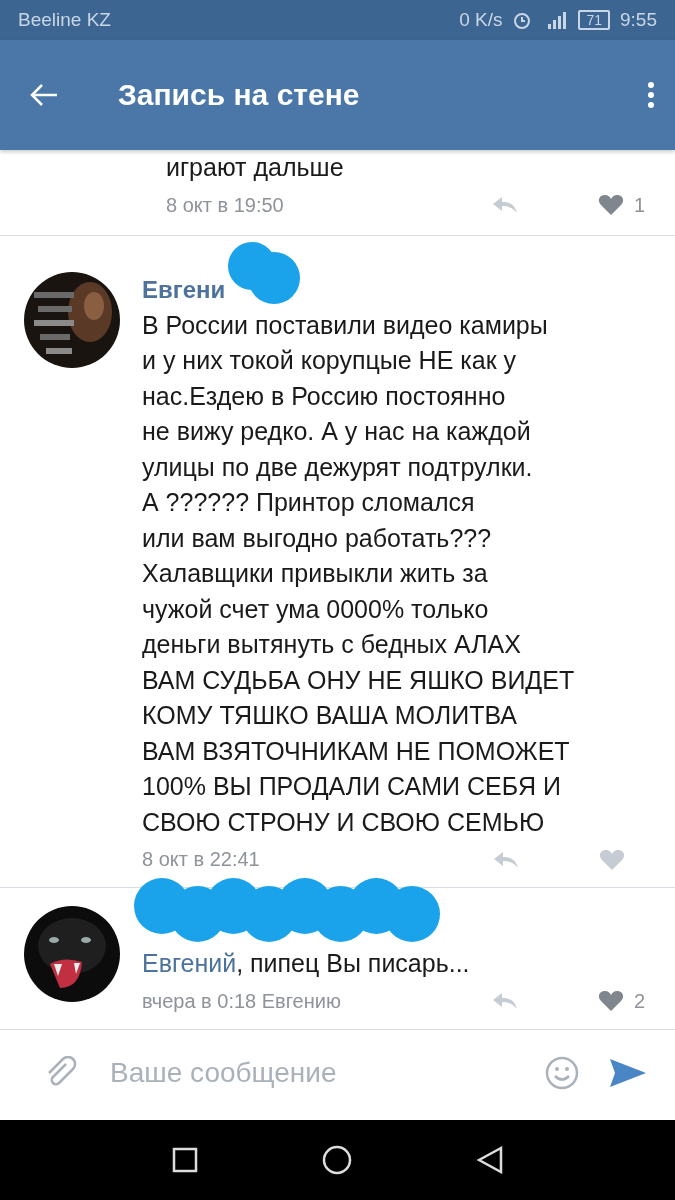 This screenshot has height=1200, width=675. I want to click on square-icon, so click(185, 1160).